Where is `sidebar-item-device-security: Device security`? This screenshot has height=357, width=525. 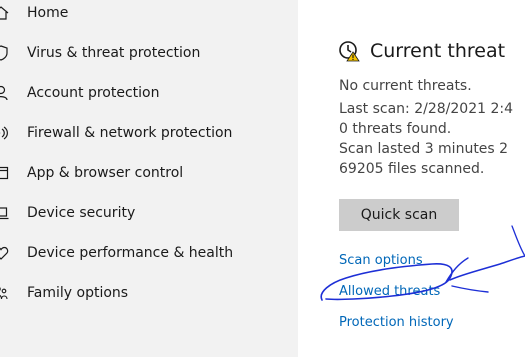
sidebar-item-device-security: Device security is located at coordinates (149, 213).